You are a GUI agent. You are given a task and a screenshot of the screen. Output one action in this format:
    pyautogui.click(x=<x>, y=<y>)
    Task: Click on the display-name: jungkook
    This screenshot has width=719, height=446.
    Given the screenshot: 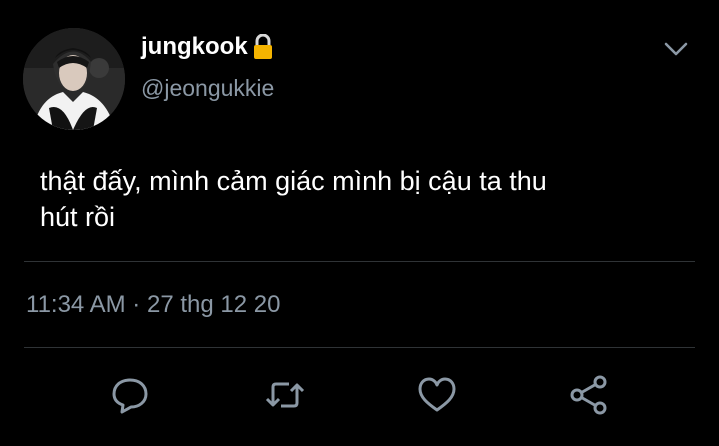 What is the action you would take?
    pyautogui.click(x=207, y=47)
    